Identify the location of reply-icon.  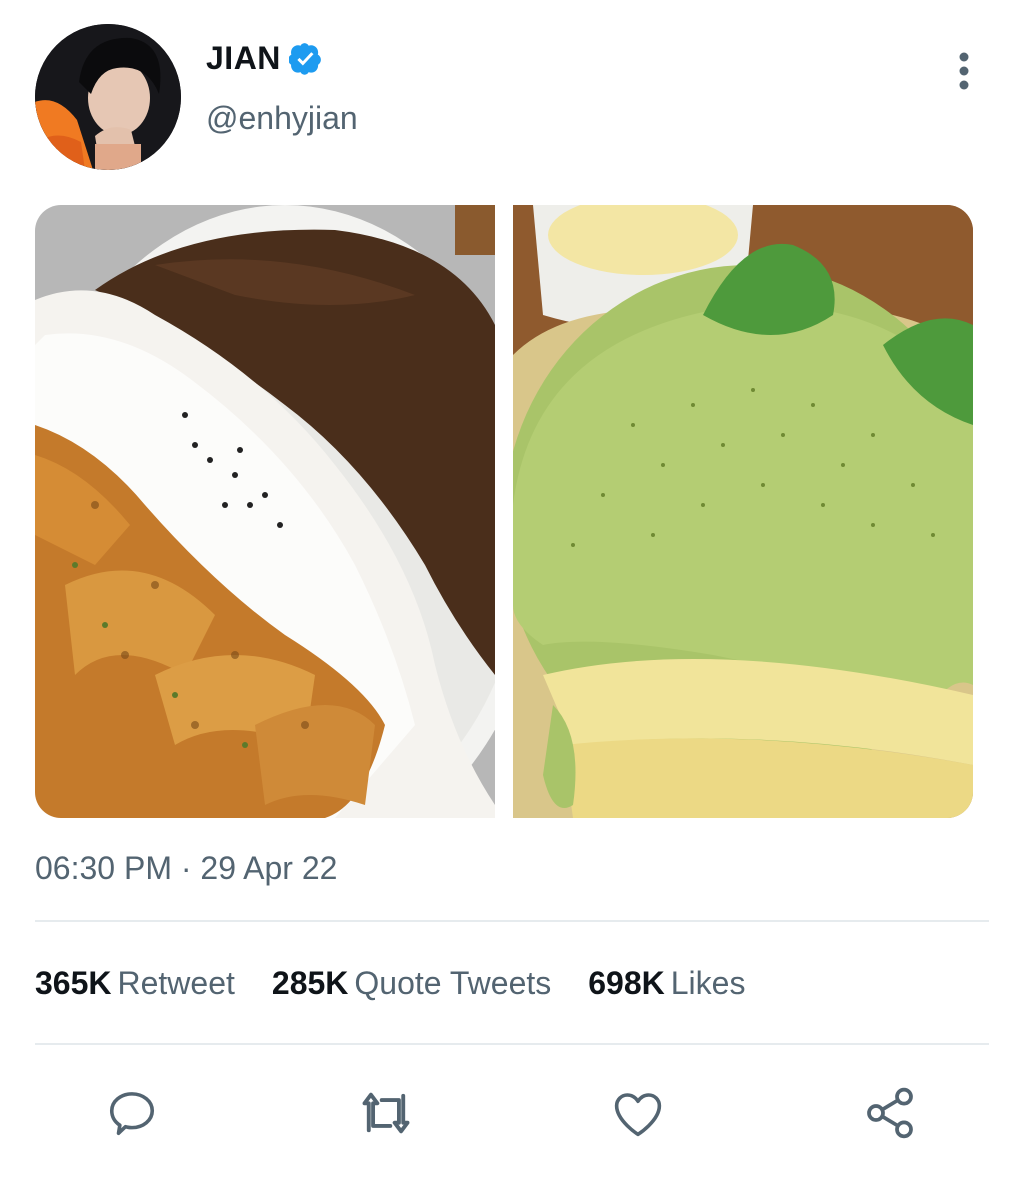
(132, 1114).